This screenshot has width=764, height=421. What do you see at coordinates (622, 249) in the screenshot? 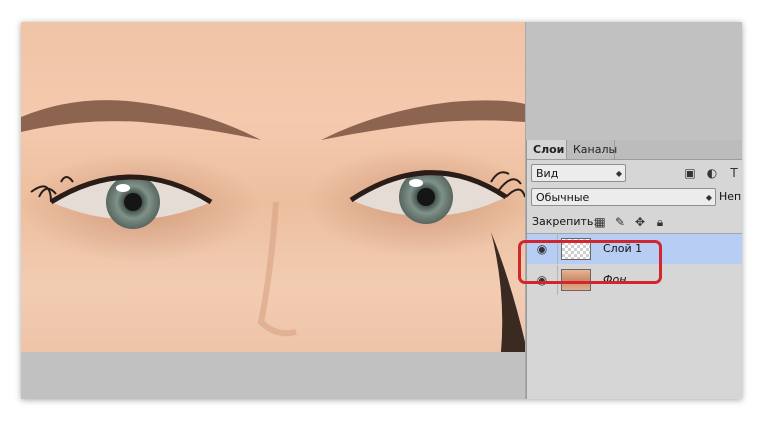
I see `layer-name: Слой 1` at bounding box center [622, 249].